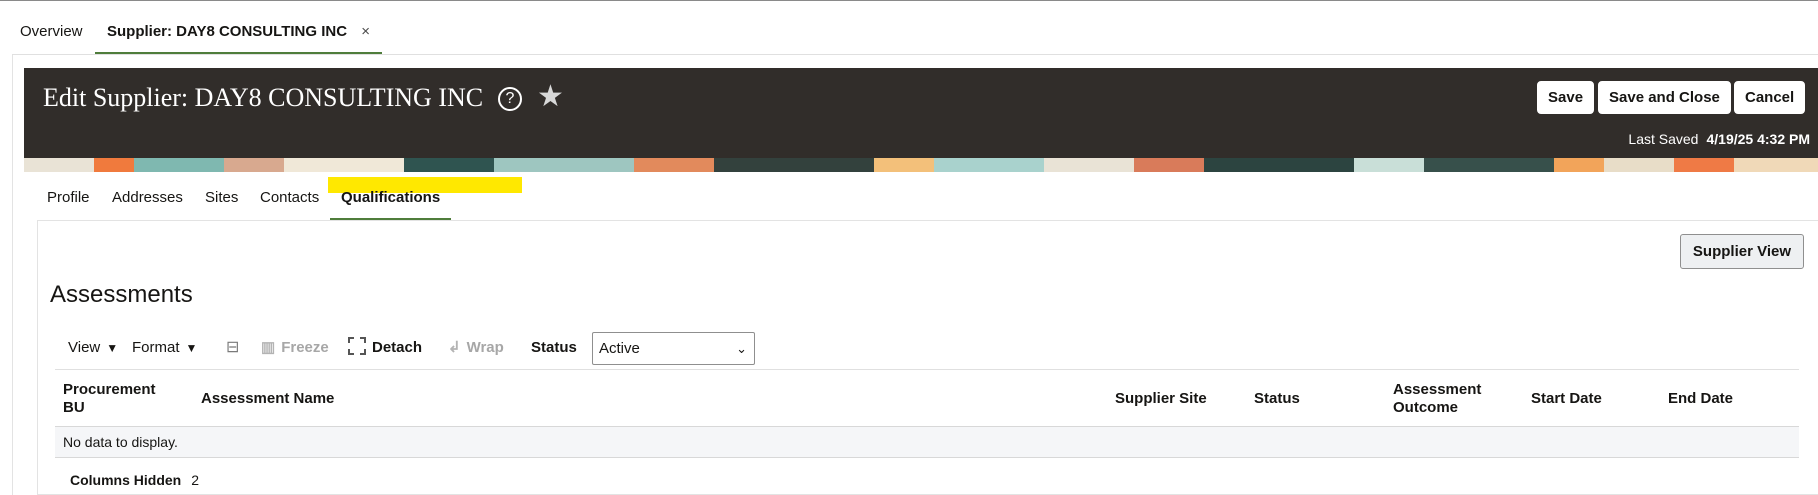 This screenshot has width=1818, height=495. Describe the element at coordinates (365, 31) in the screenshot. I see `close-icon: ×` at that location.